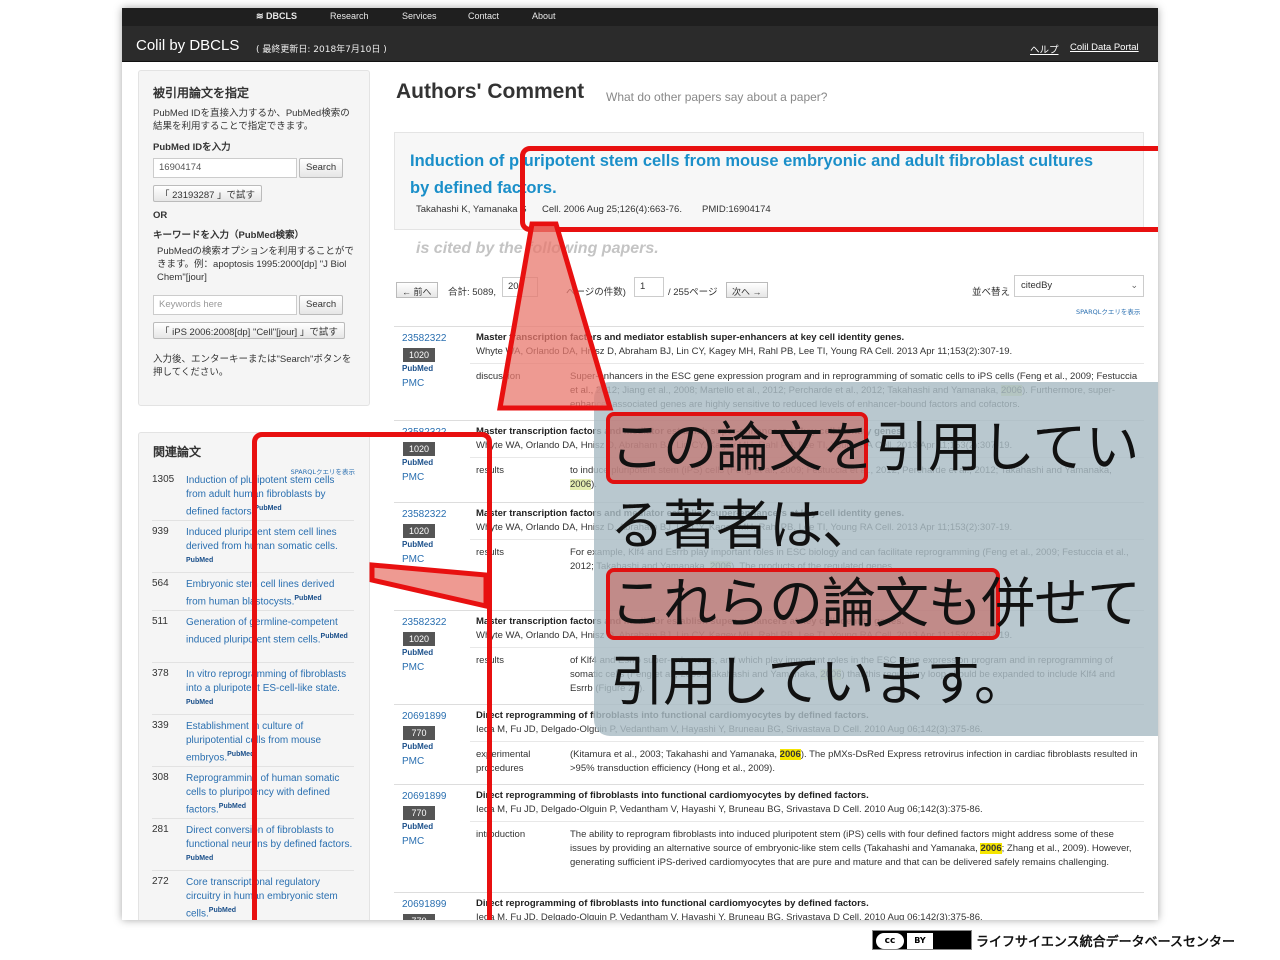 The width and height of the screenshot is (1280, 960). What do you see at coordinates (693, 292) in the screenshot?
I see `page-count: / 255ページ` at bounding box center [693, 292].